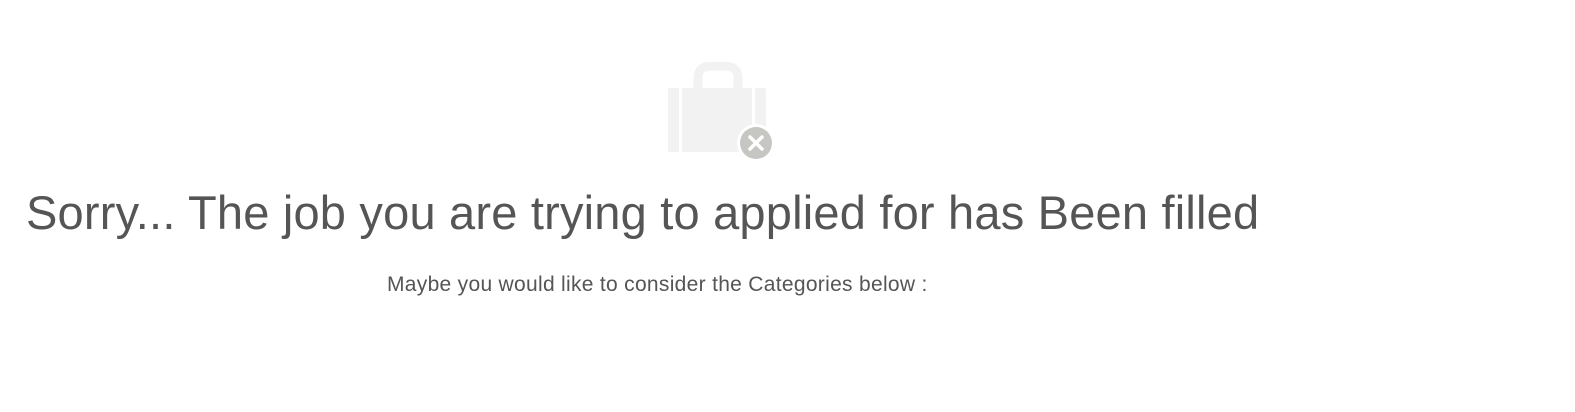  What do you see at coordinates (756, 143) in the screenshot?
I see `close-icon` at bounding box center [756, 143].